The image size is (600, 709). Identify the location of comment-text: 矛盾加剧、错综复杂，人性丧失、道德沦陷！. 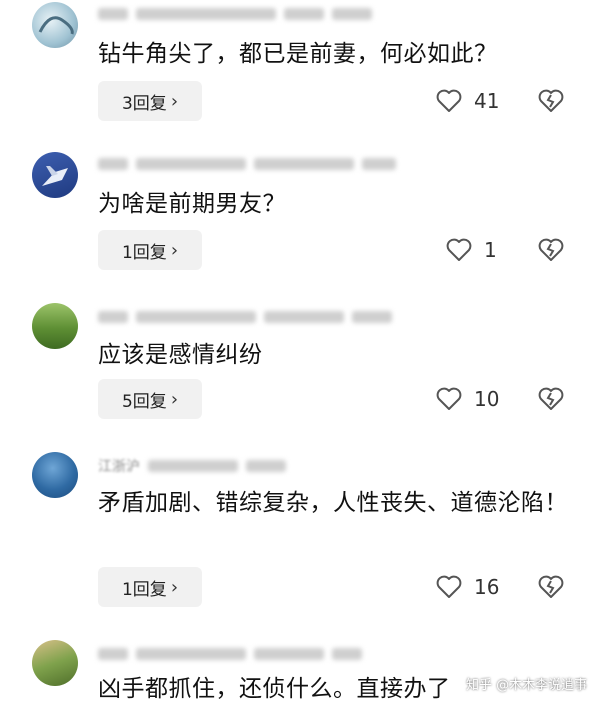
(333, 503).